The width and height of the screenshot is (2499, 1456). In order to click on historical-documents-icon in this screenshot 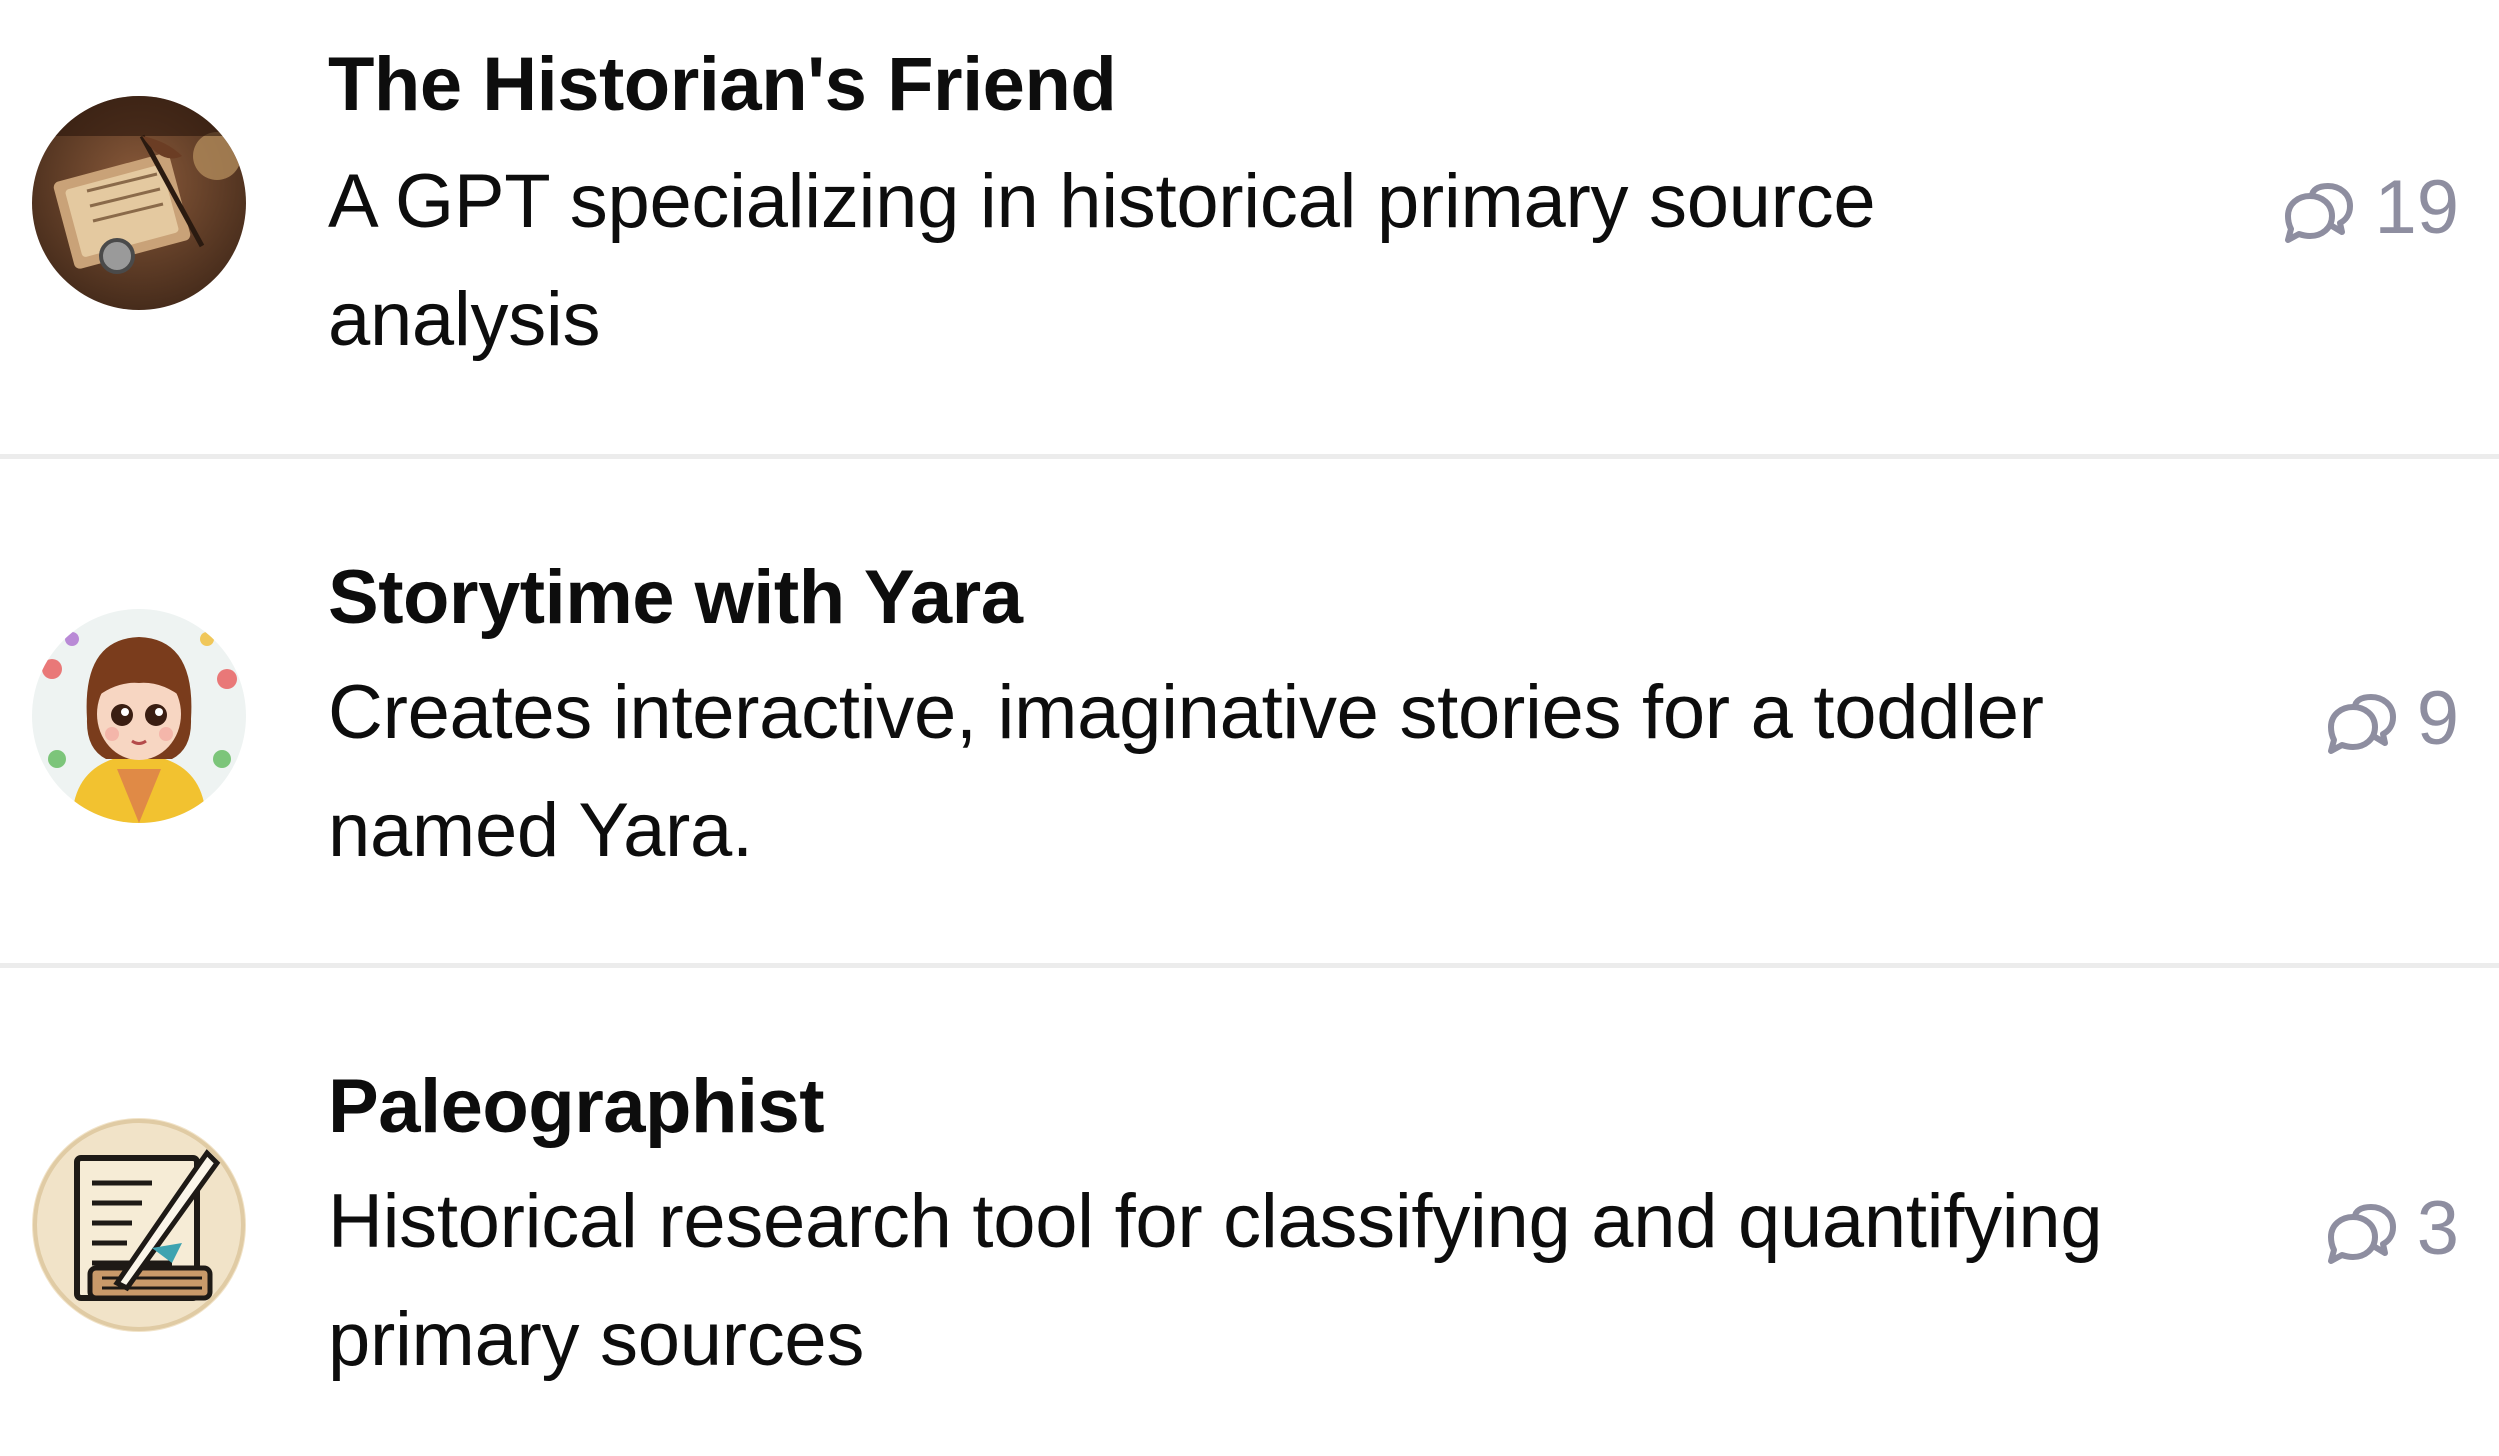, I will do `click(139, 203)`.